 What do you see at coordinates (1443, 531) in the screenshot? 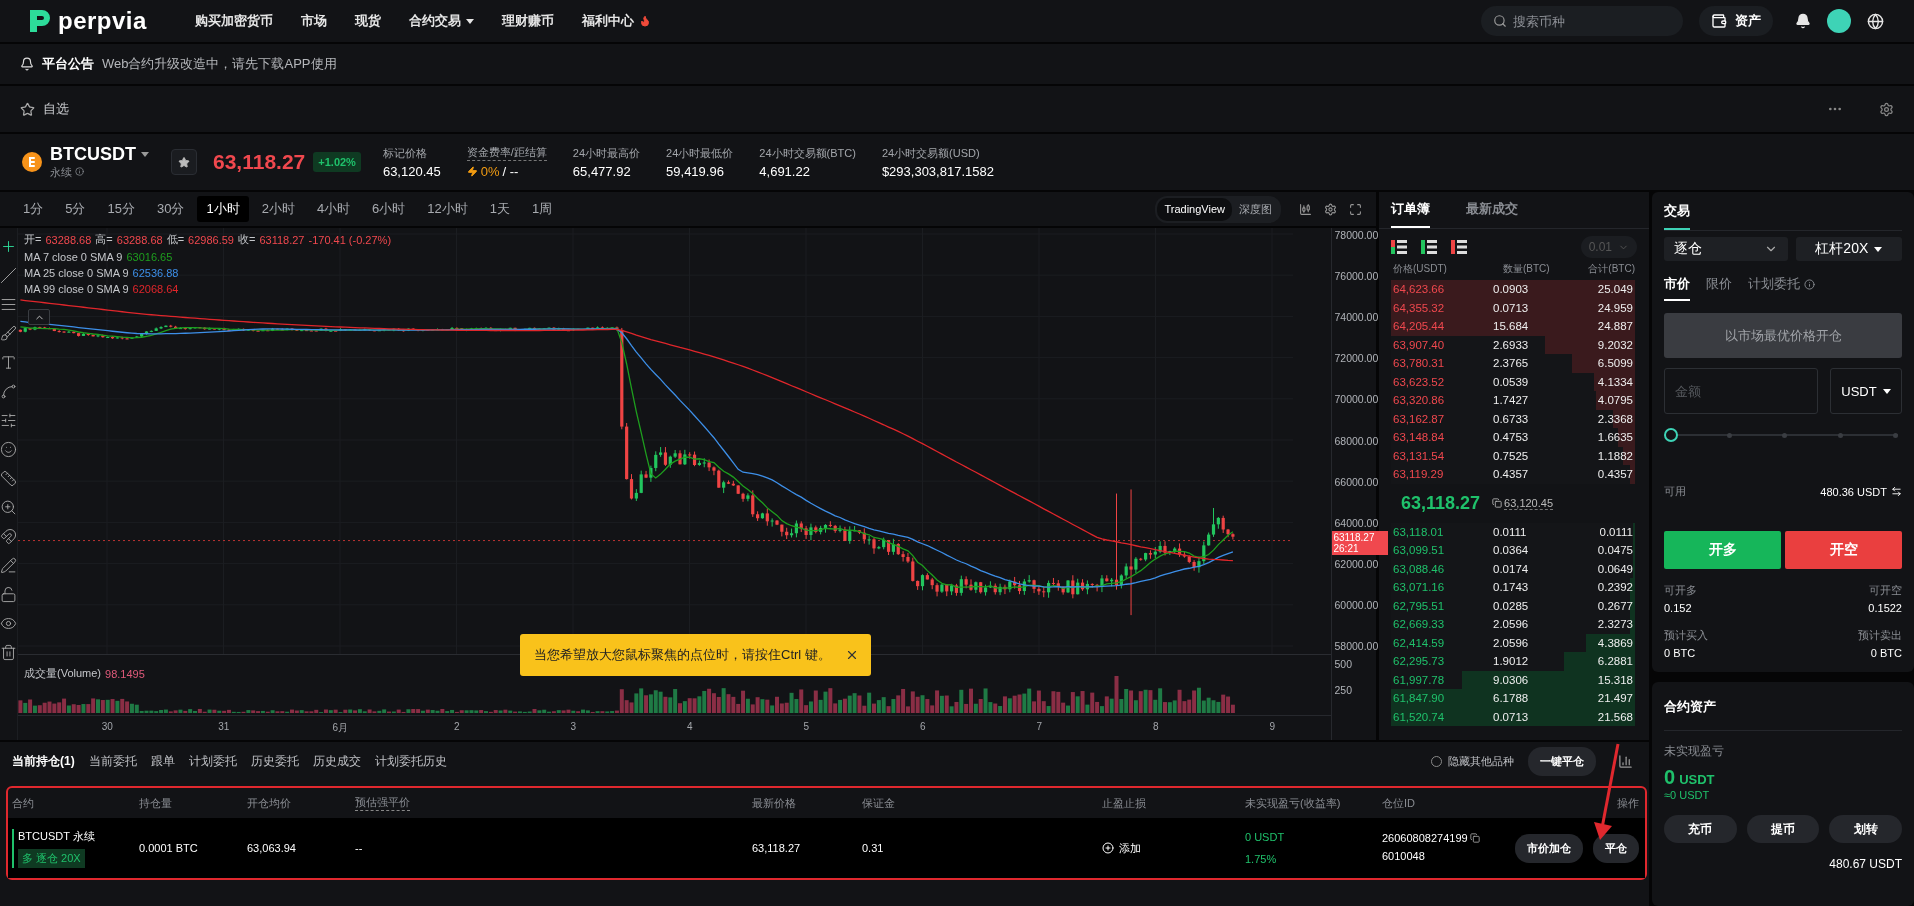
I see `bid-price: 63,118.01` at bounding box center [1443, 531].